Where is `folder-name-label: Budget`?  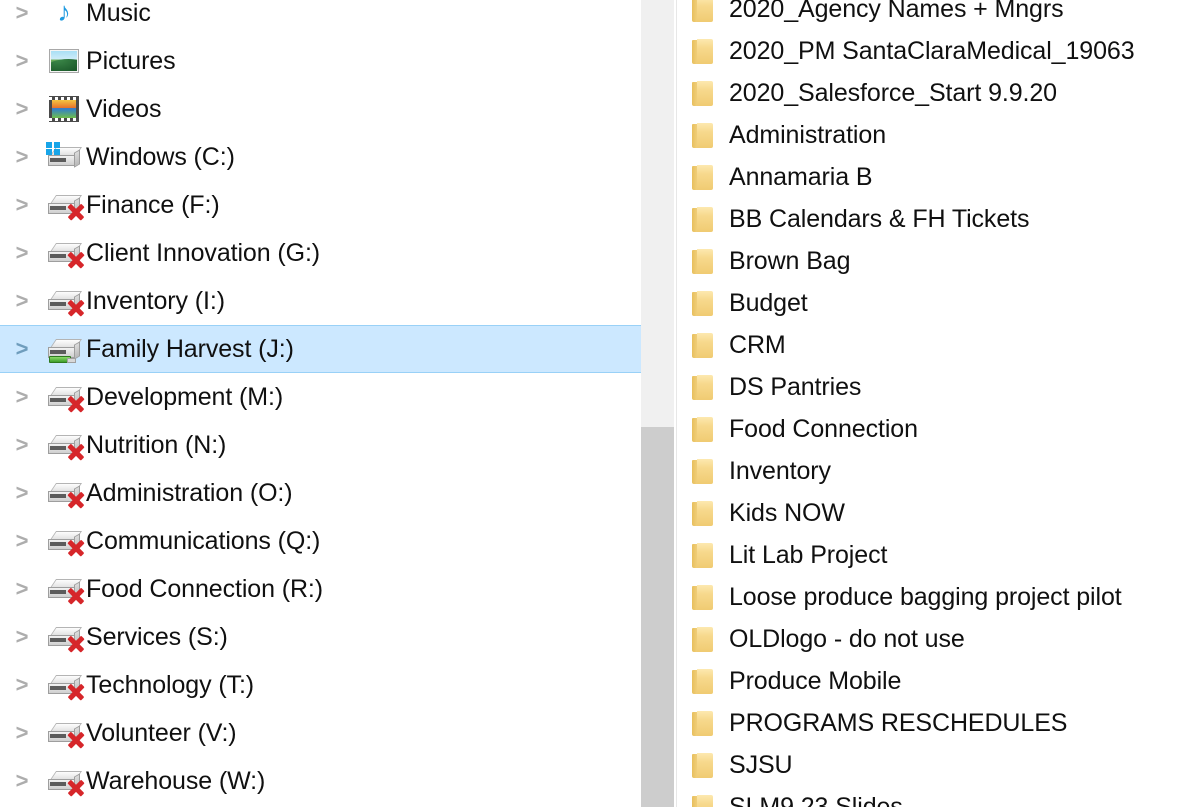
folder-name-label: Budget is located at coordinates (768, 302).